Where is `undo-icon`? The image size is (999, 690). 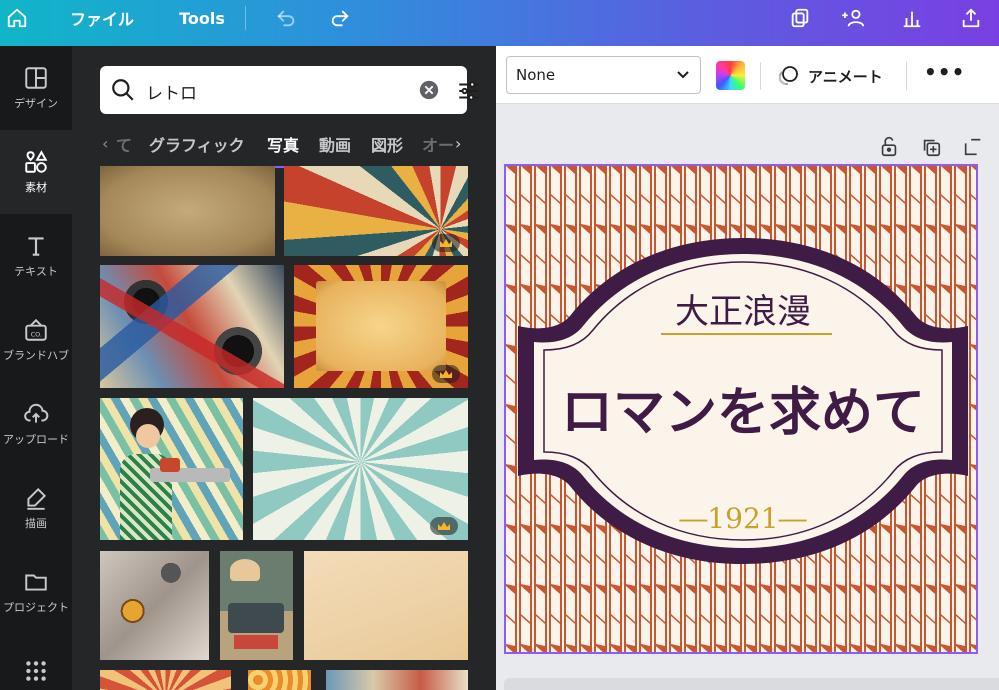
undo-icon is located at coordinates (286, 18).